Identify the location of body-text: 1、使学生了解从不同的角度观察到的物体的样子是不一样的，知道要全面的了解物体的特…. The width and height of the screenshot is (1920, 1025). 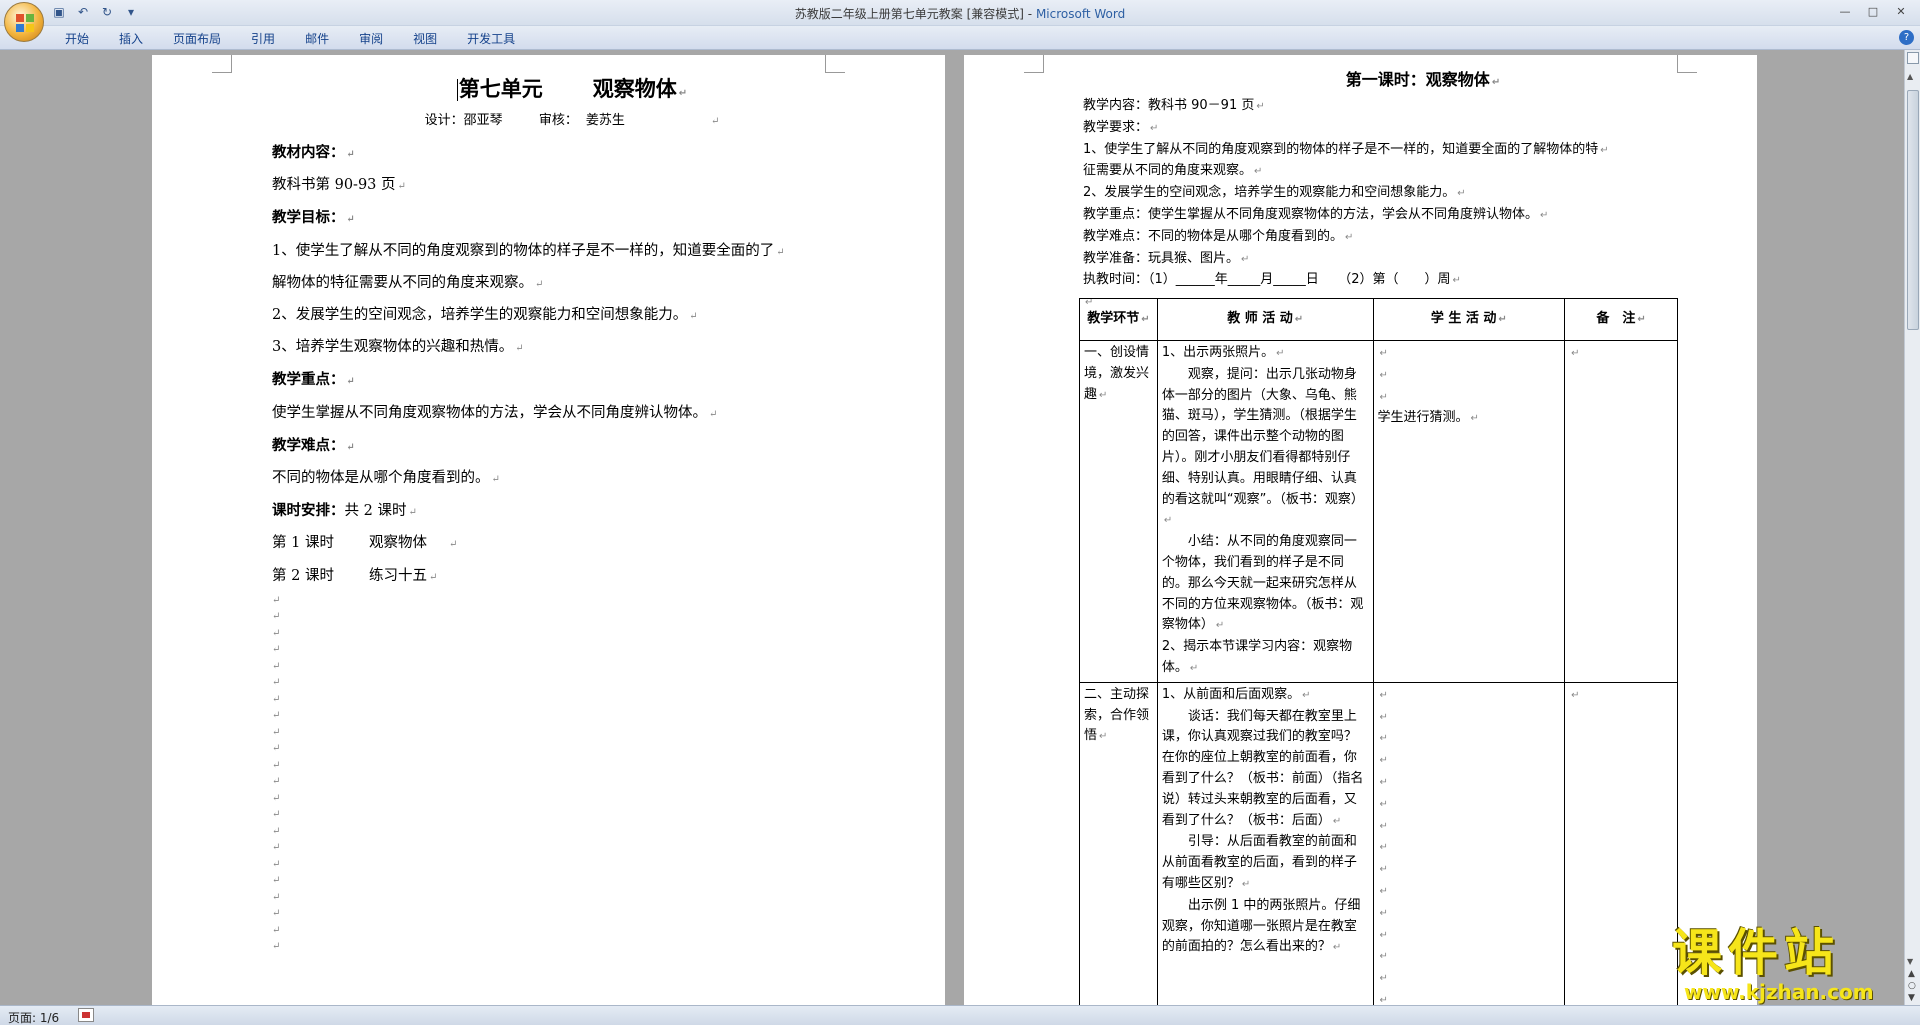
(1403, 151).